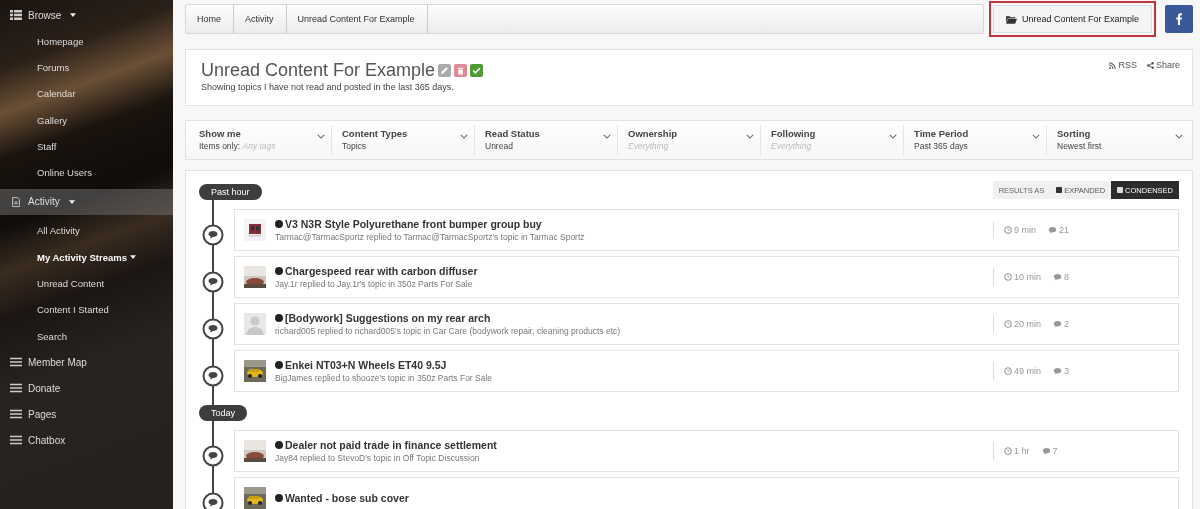 The width and height of the screenshot is (1200, 509). I want to click on sidebar-item: All Activity, so click(86, 231).